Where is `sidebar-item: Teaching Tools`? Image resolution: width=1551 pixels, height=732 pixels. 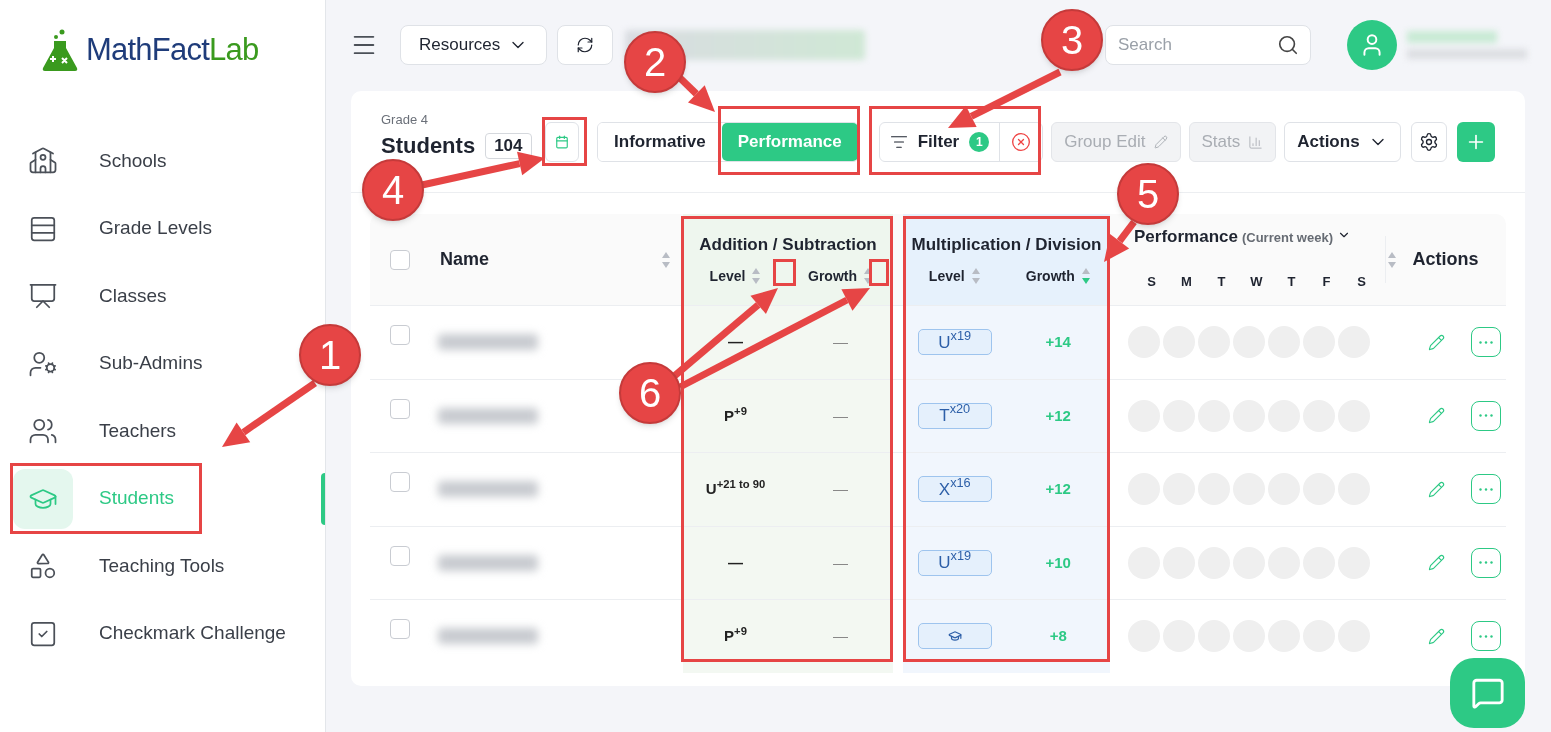 sidebar-item: Teaching Tools is located at coordinates (154, 566).